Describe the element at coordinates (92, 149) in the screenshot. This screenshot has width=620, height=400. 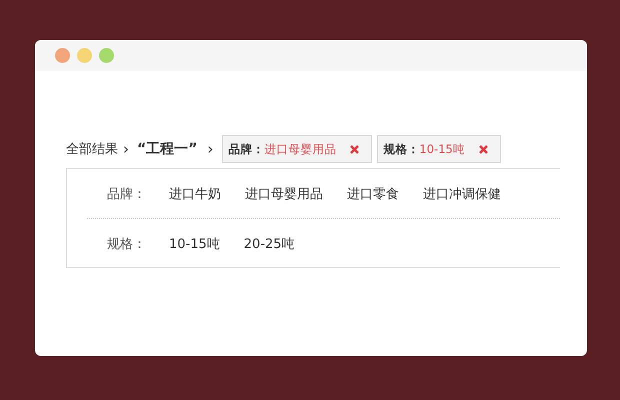
I see `breadcrumb-link: 全部结果` at that location.